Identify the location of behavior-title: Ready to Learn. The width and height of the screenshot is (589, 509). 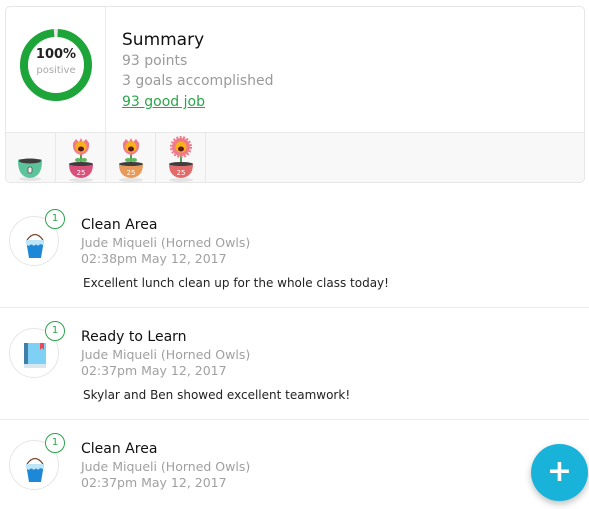
(134, 337).